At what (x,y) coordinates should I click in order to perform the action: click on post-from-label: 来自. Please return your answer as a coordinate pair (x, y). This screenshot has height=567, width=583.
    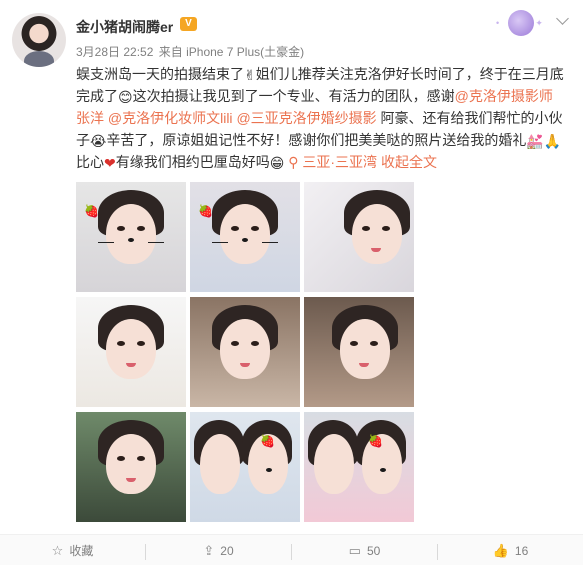
    Looking at the image, I should click on (170, 52).